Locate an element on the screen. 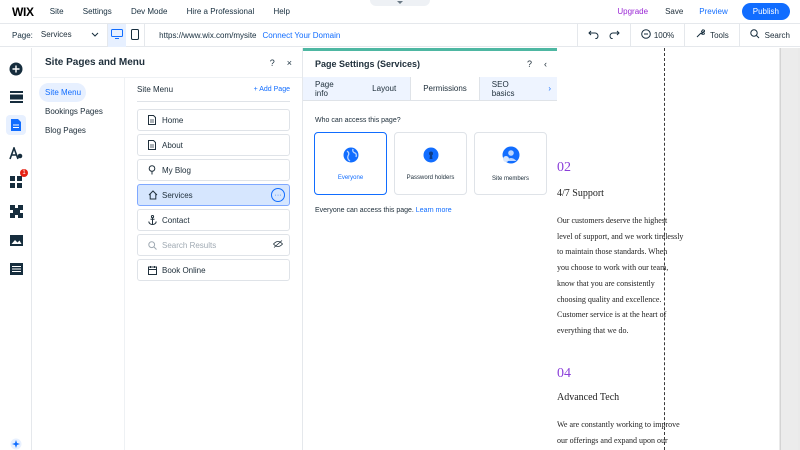 The width and height of the screenshot is (800, 450). zoom-control: 100% is located at coordinates (657, 35).